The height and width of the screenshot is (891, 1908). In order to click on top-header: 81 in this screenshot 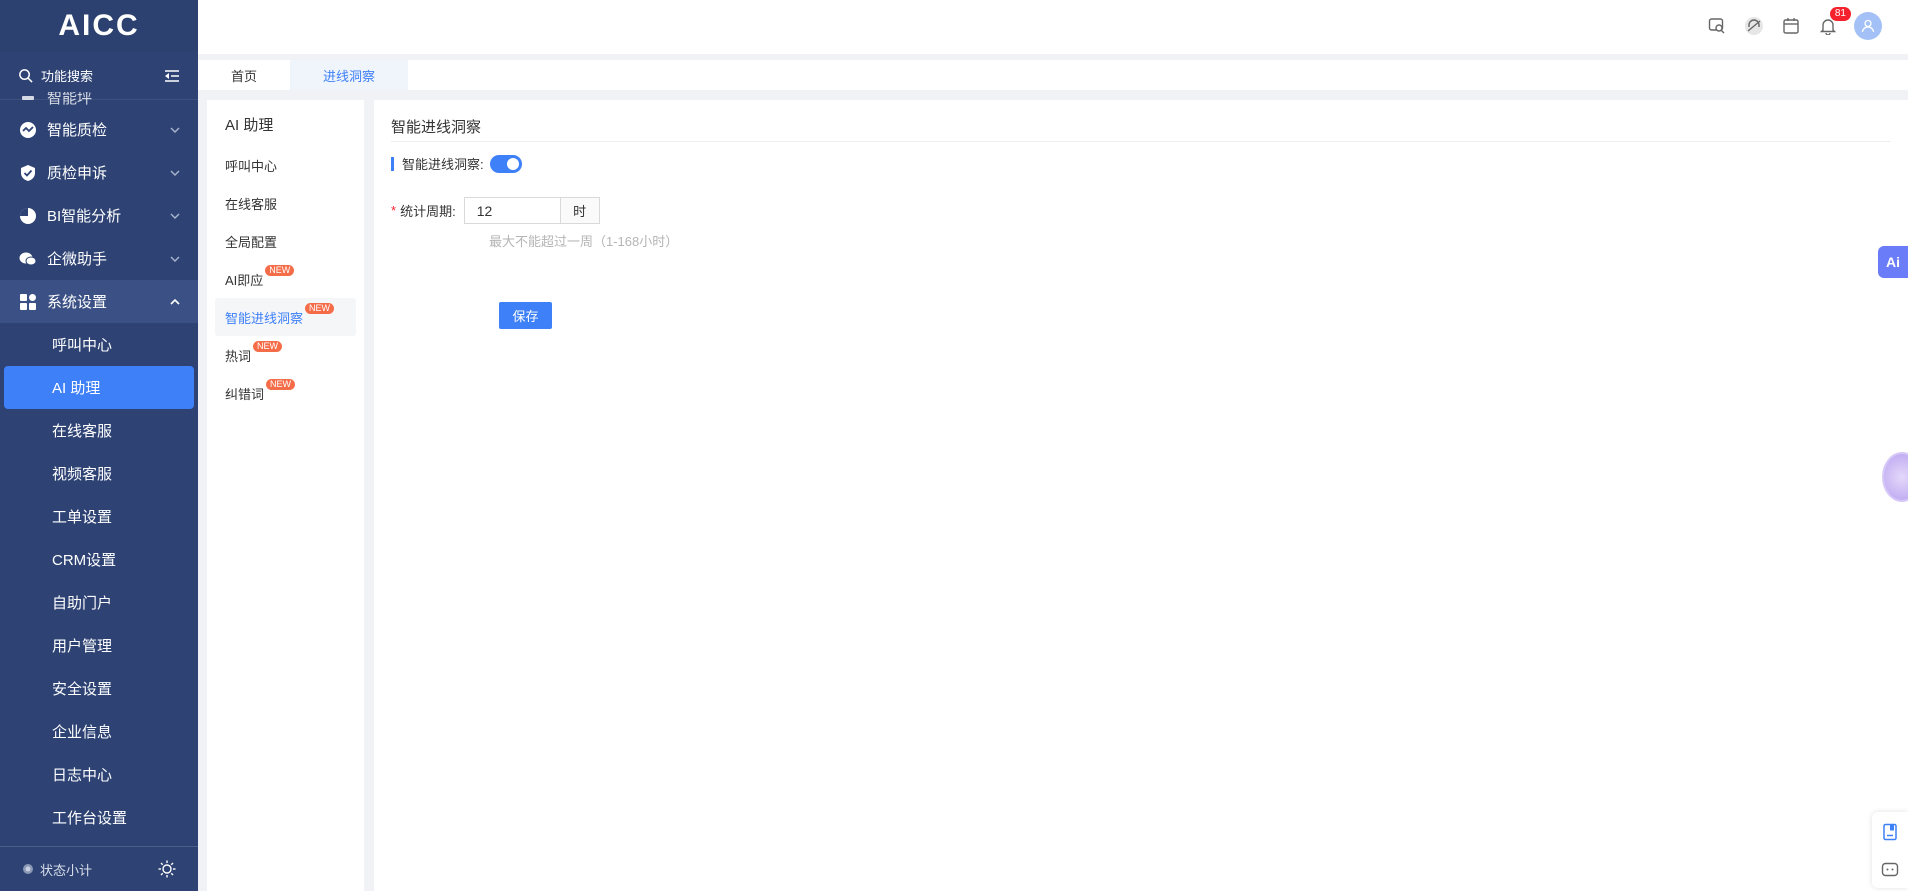, I will do `click(1053, 27)`.